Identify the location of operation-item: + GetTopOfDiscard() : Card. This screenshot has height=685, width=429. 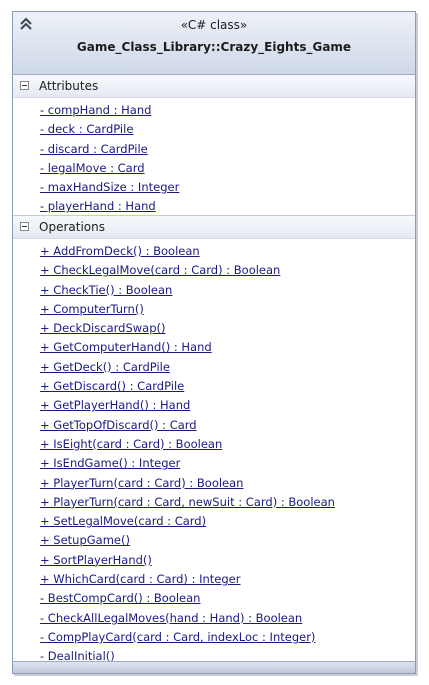
(214, 425).